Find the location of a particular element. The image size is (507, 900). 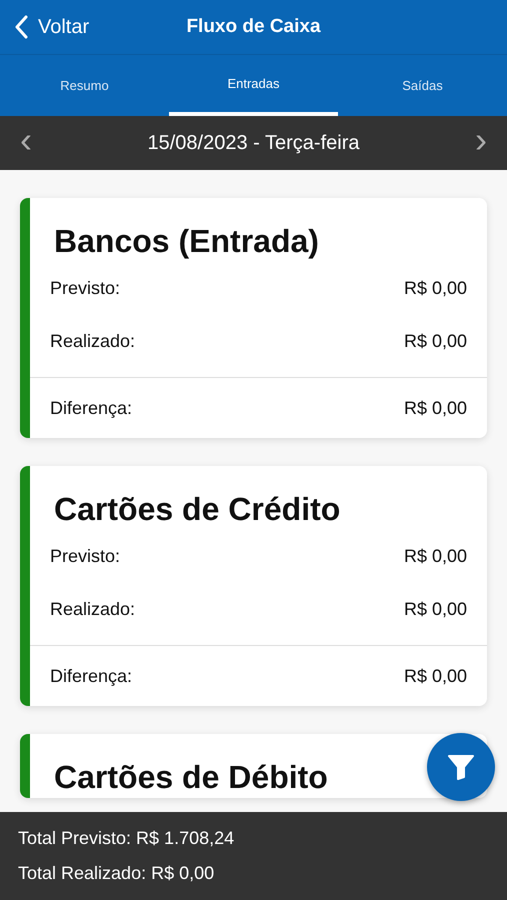

tab: Saídas is located at coordinates (422, 85).